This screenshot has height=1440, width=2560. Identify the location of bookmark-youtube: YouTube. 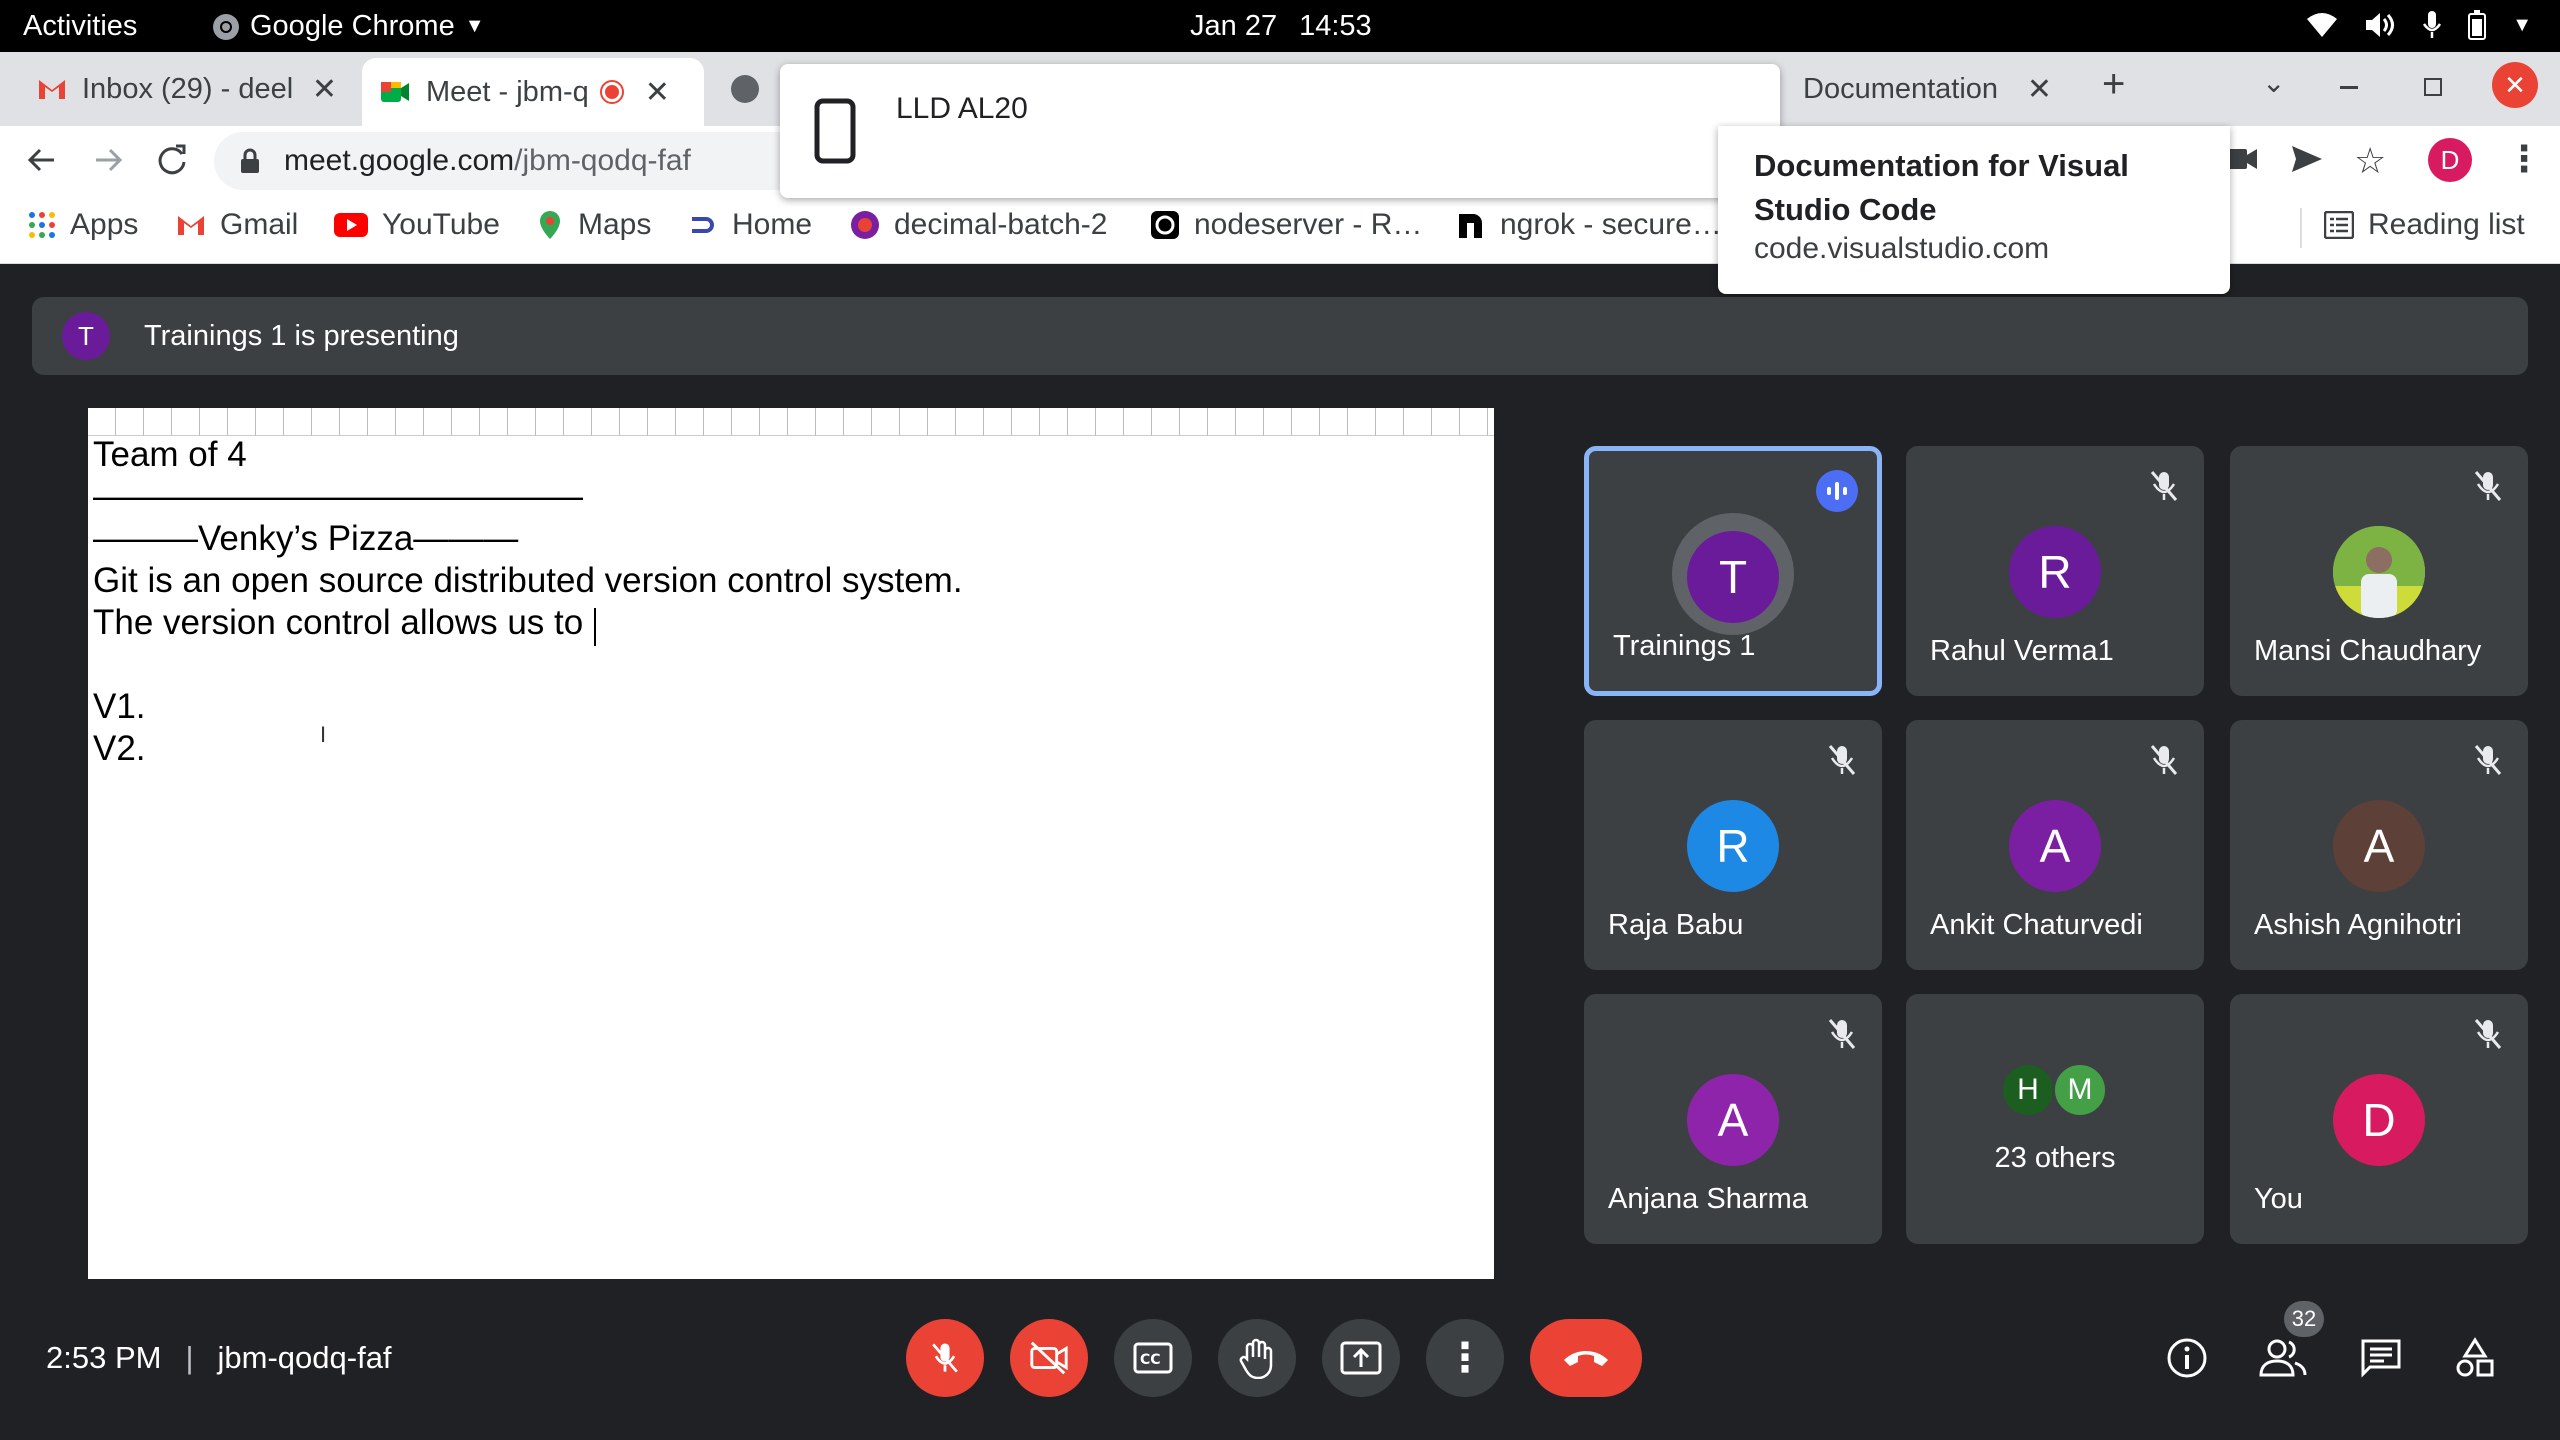
(417, 225).